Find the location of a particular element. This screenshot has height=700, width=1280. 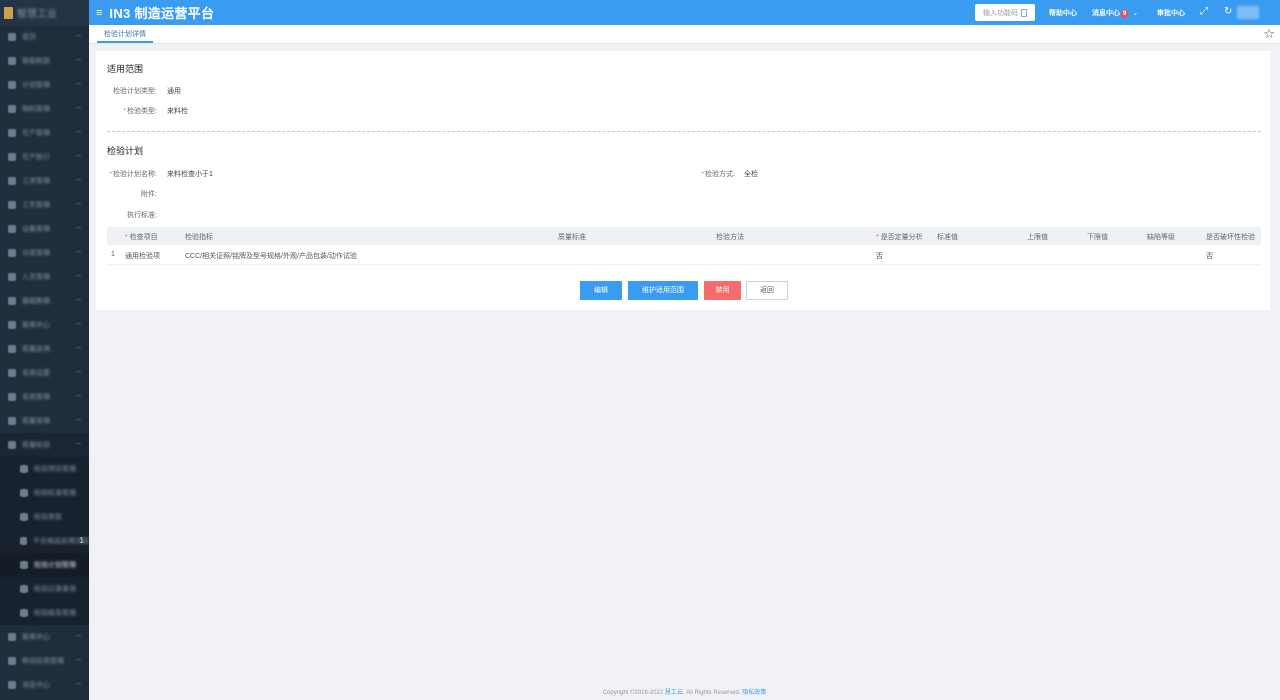

trace-icon is located at coordinates (12, 349).